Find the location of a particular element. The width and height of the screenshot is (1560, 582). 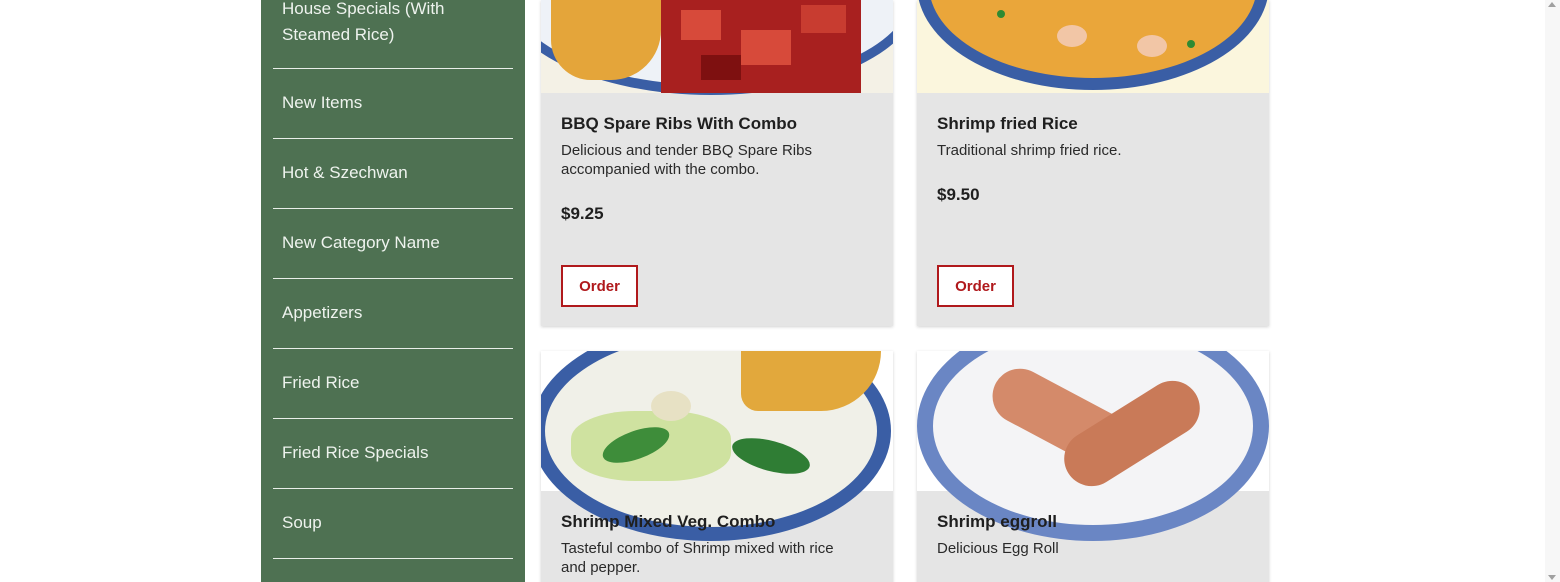

menu-item-card: Shrimp eggroll Delicious Egg Roll is located at coordinates (1093, 466).